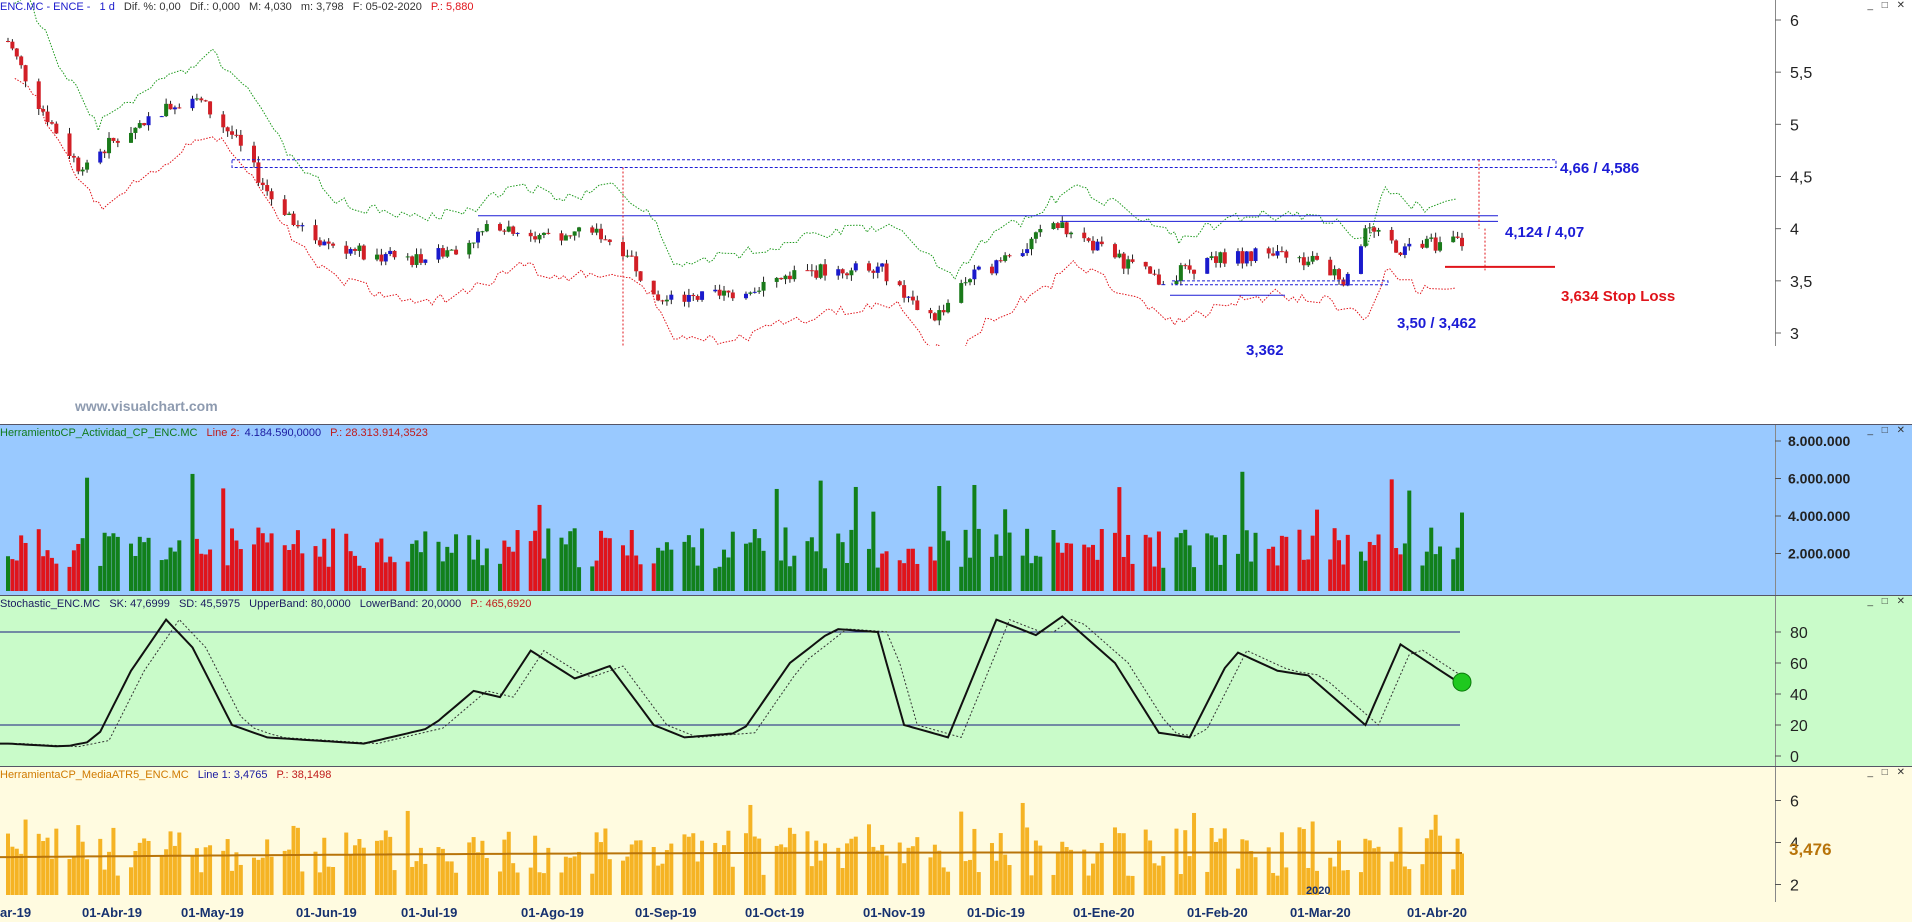 The height and width of the screenshot is (922, 1912). I want to click on atr-window-controls: _ □ ✕, so click(1887, 772).